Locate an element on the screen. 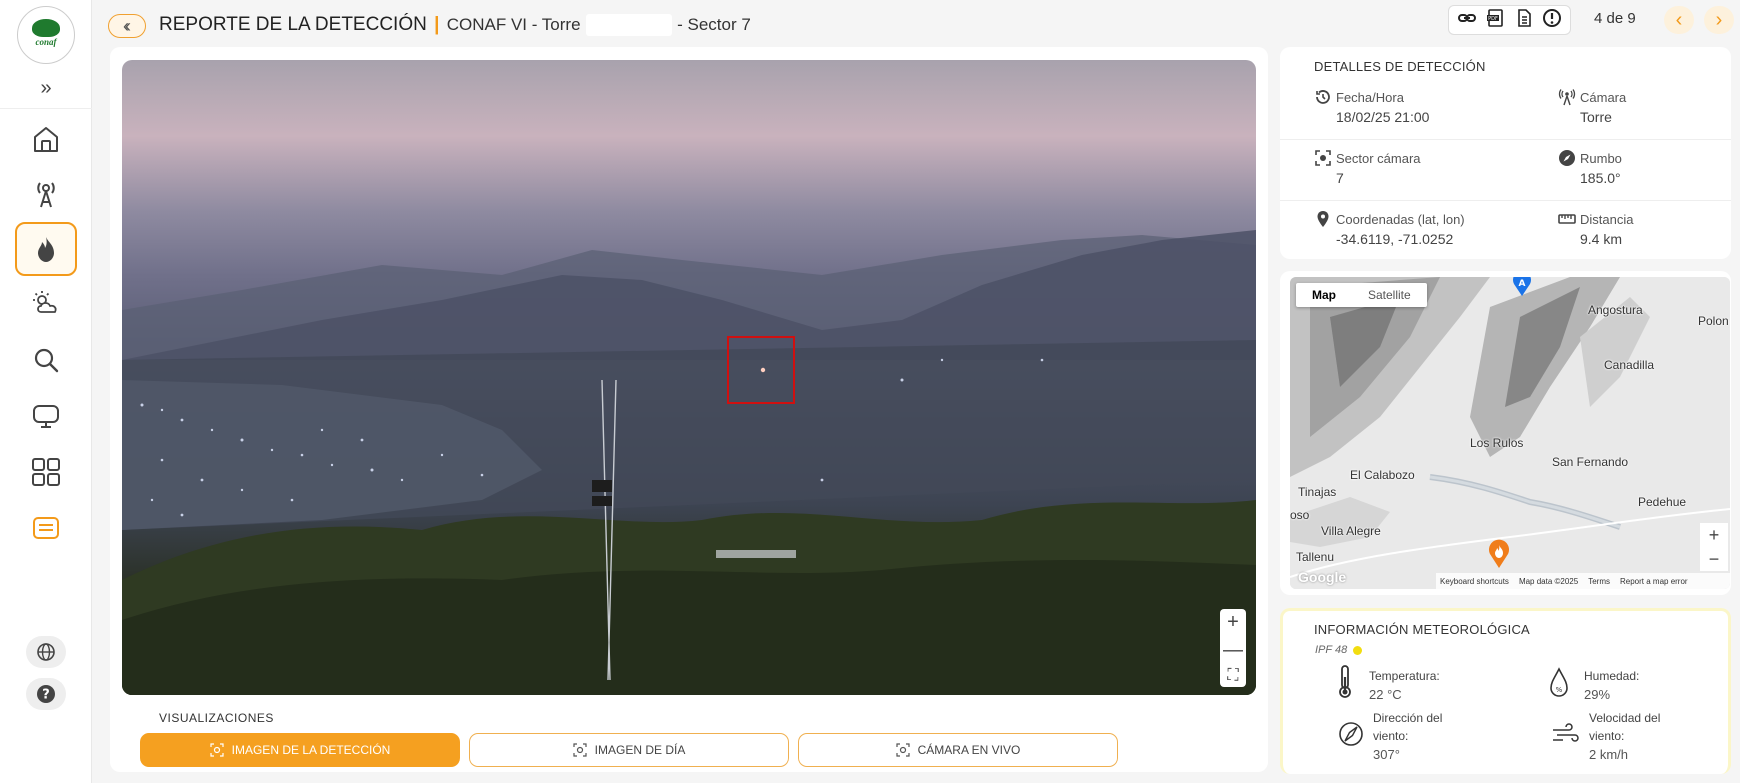  map-type-satellite: Satellite is located at coordinates (1389, 295).